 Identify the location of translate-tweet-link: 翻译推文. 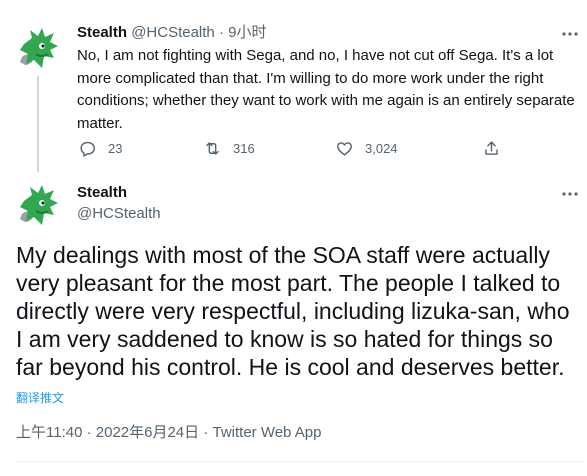
(40, 397).